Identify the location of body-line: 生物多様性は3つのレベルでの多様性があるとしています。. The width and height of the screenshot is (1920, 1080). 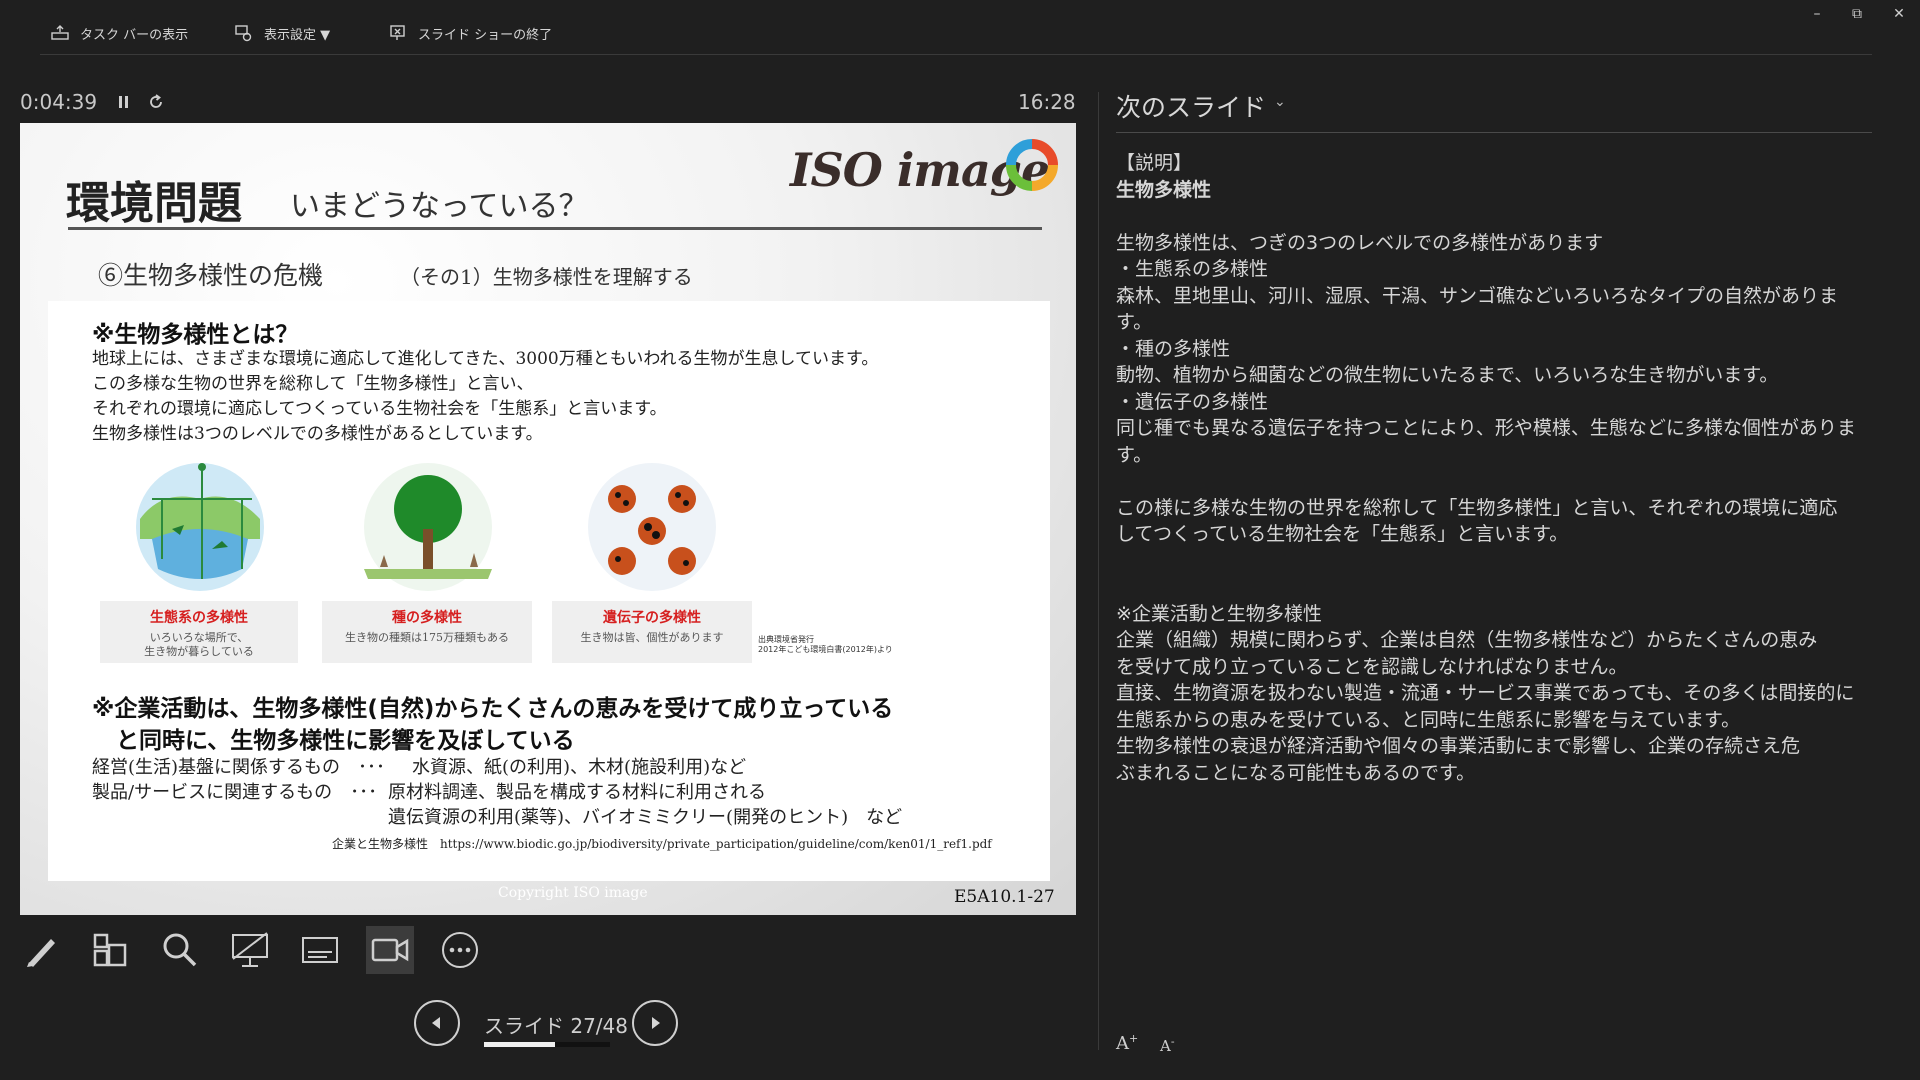
(317, 434).